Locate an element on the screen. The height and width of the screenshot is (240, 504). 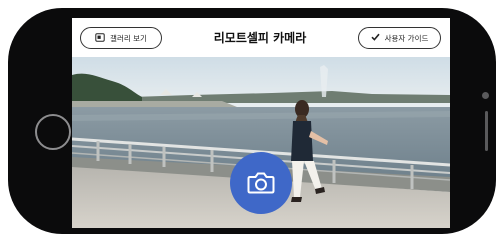
user-guide-button-label: 사용자 가이드 is located at coordinates (406, 38).